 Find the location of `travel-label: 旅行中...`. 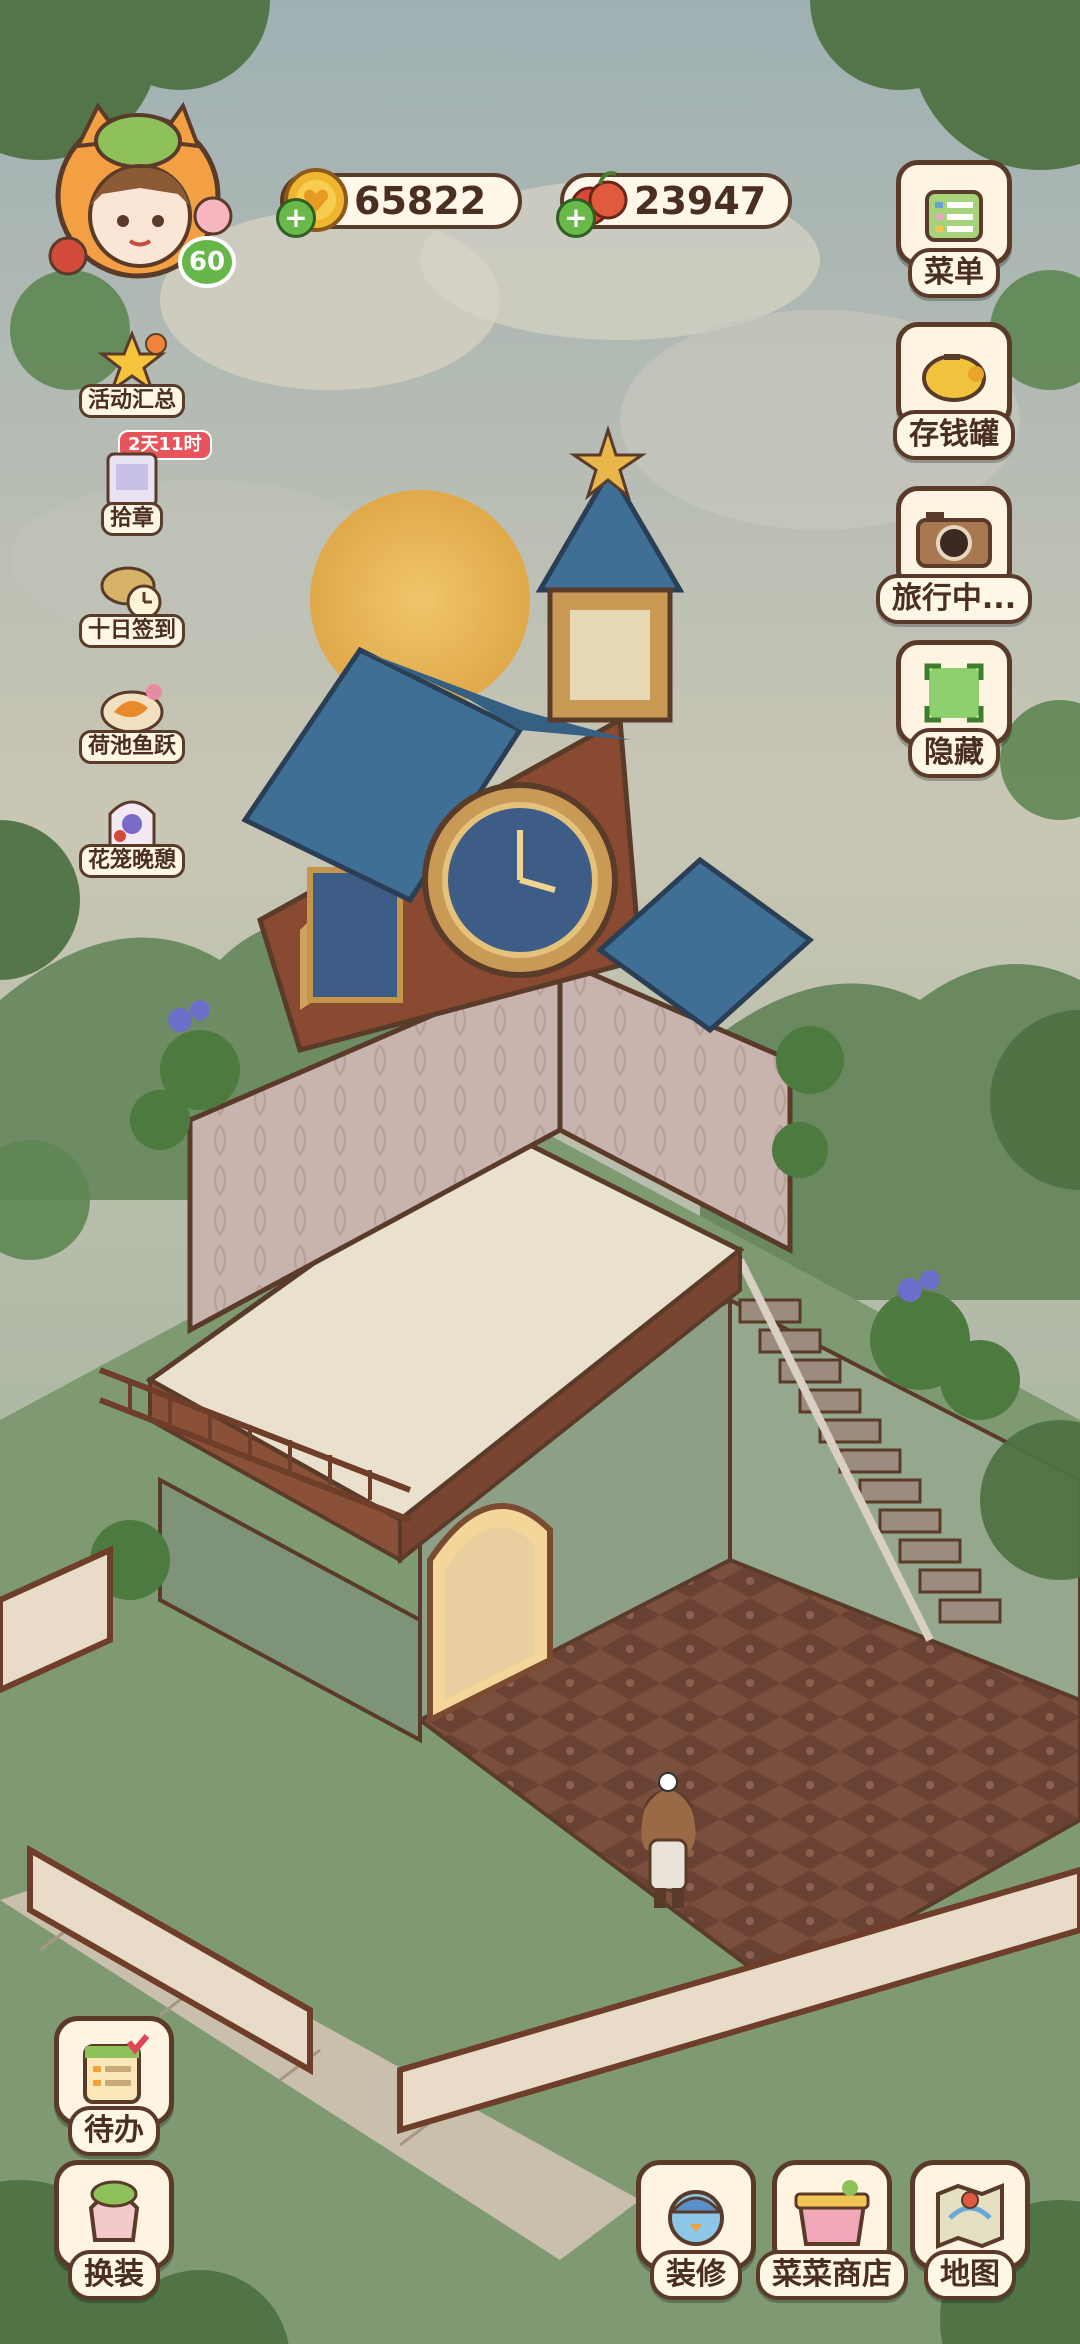

travel-label: 旅行中... is located at coordinates (954, 599).